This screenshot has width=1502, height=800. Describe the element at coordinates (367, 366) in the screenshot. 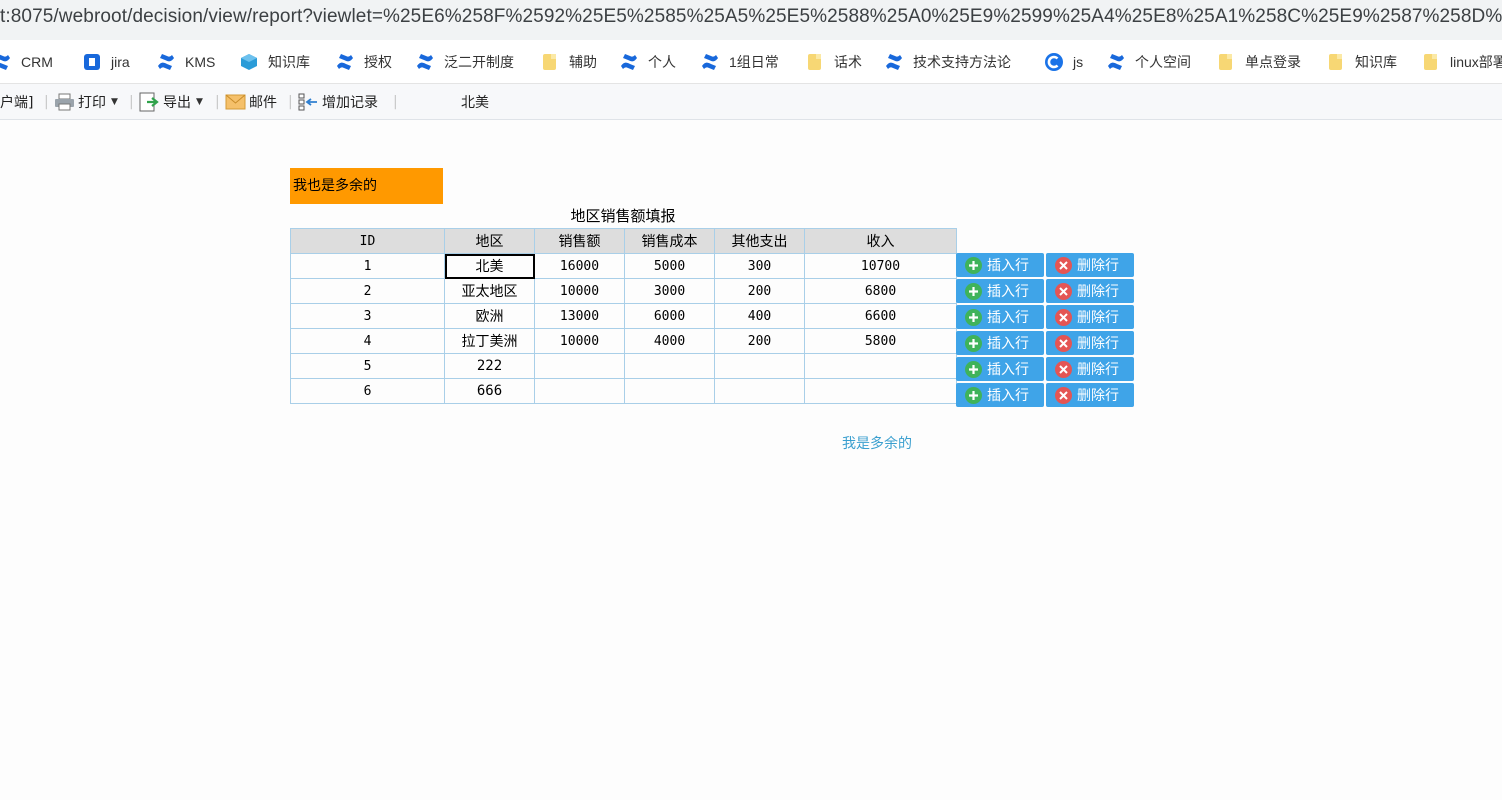

I see `cell-id: 5` at that location.